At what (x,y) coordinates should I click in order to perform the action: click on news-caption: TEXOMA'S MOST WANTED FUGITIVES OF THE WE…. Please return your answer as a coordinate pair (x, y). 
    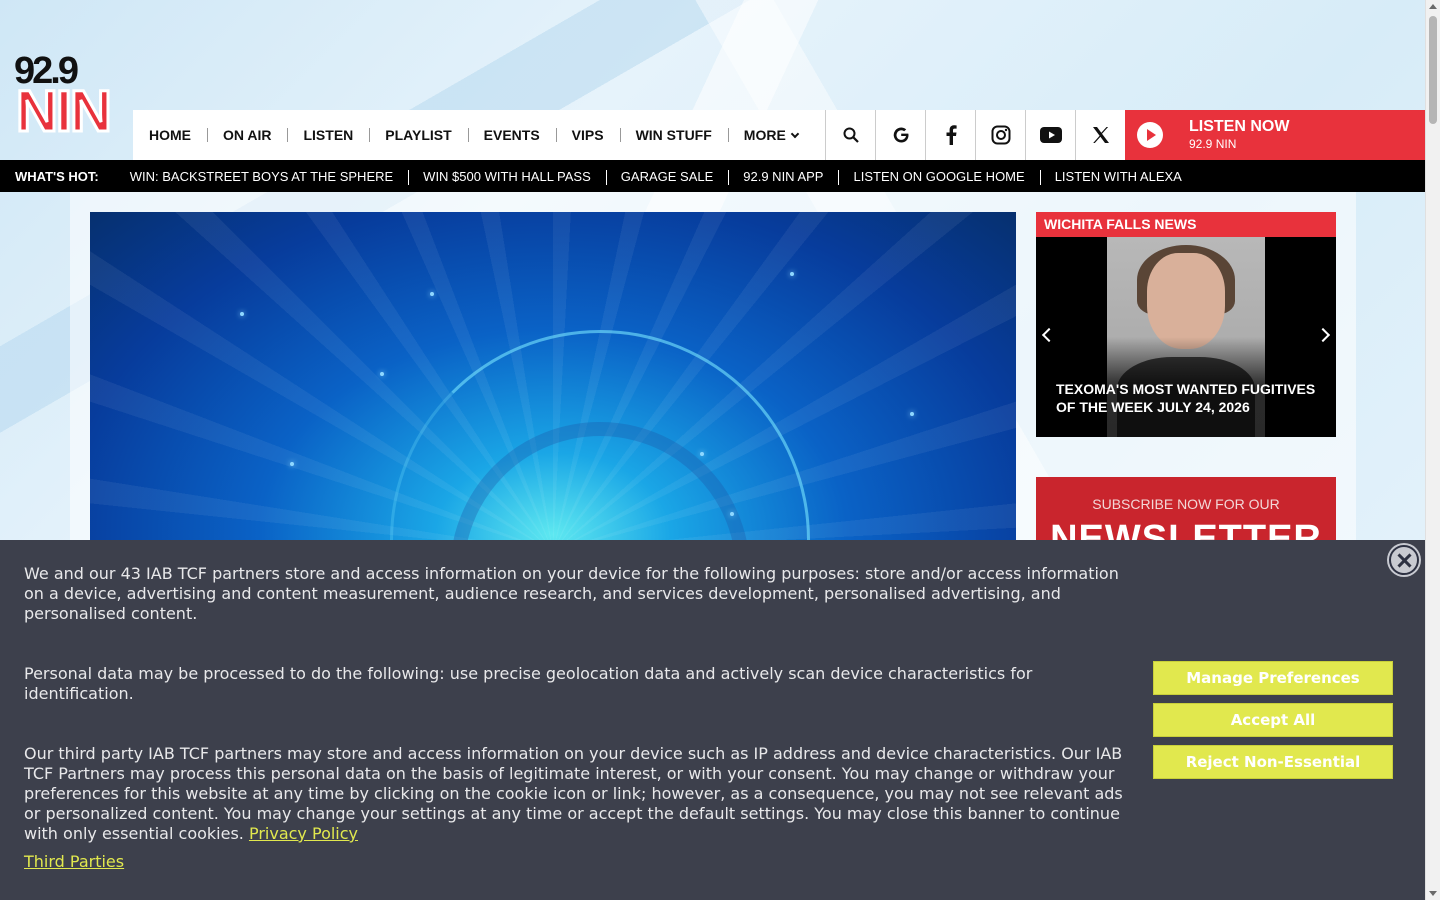
    Looking at the image, I should click on (1186, 398).